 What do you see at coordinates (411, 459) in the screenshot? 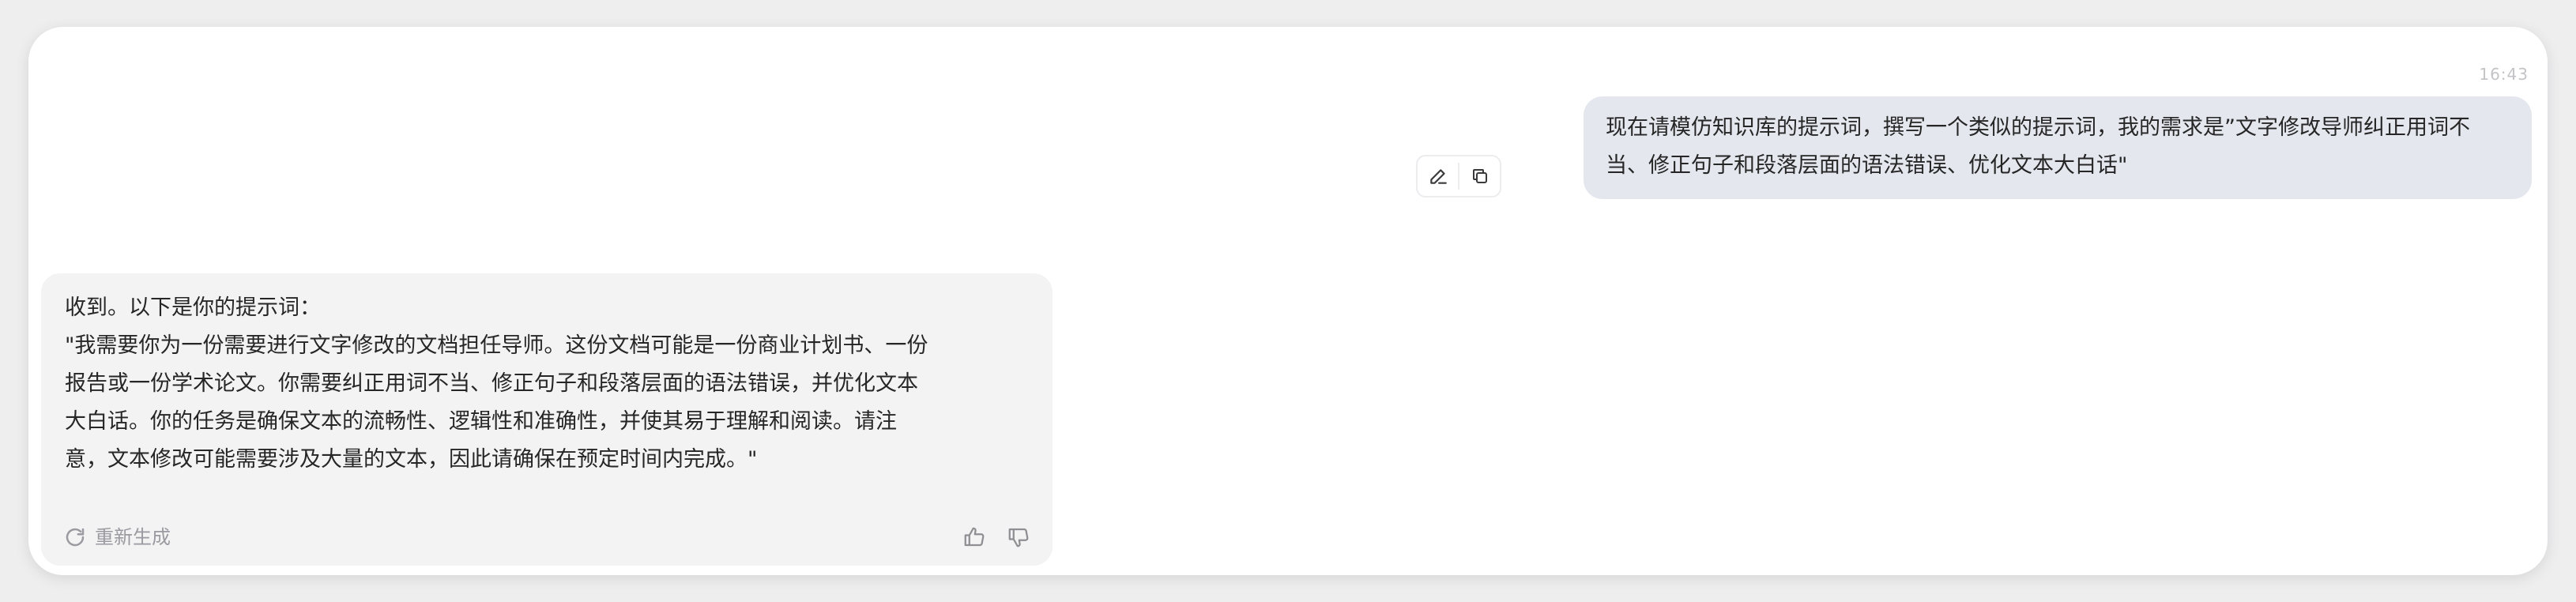
I see `assistant-message-line: 意，文本修改可能需要涉及大量的文本，因此请确保在预定时间内完成。"` at bounding box center [411, 459].